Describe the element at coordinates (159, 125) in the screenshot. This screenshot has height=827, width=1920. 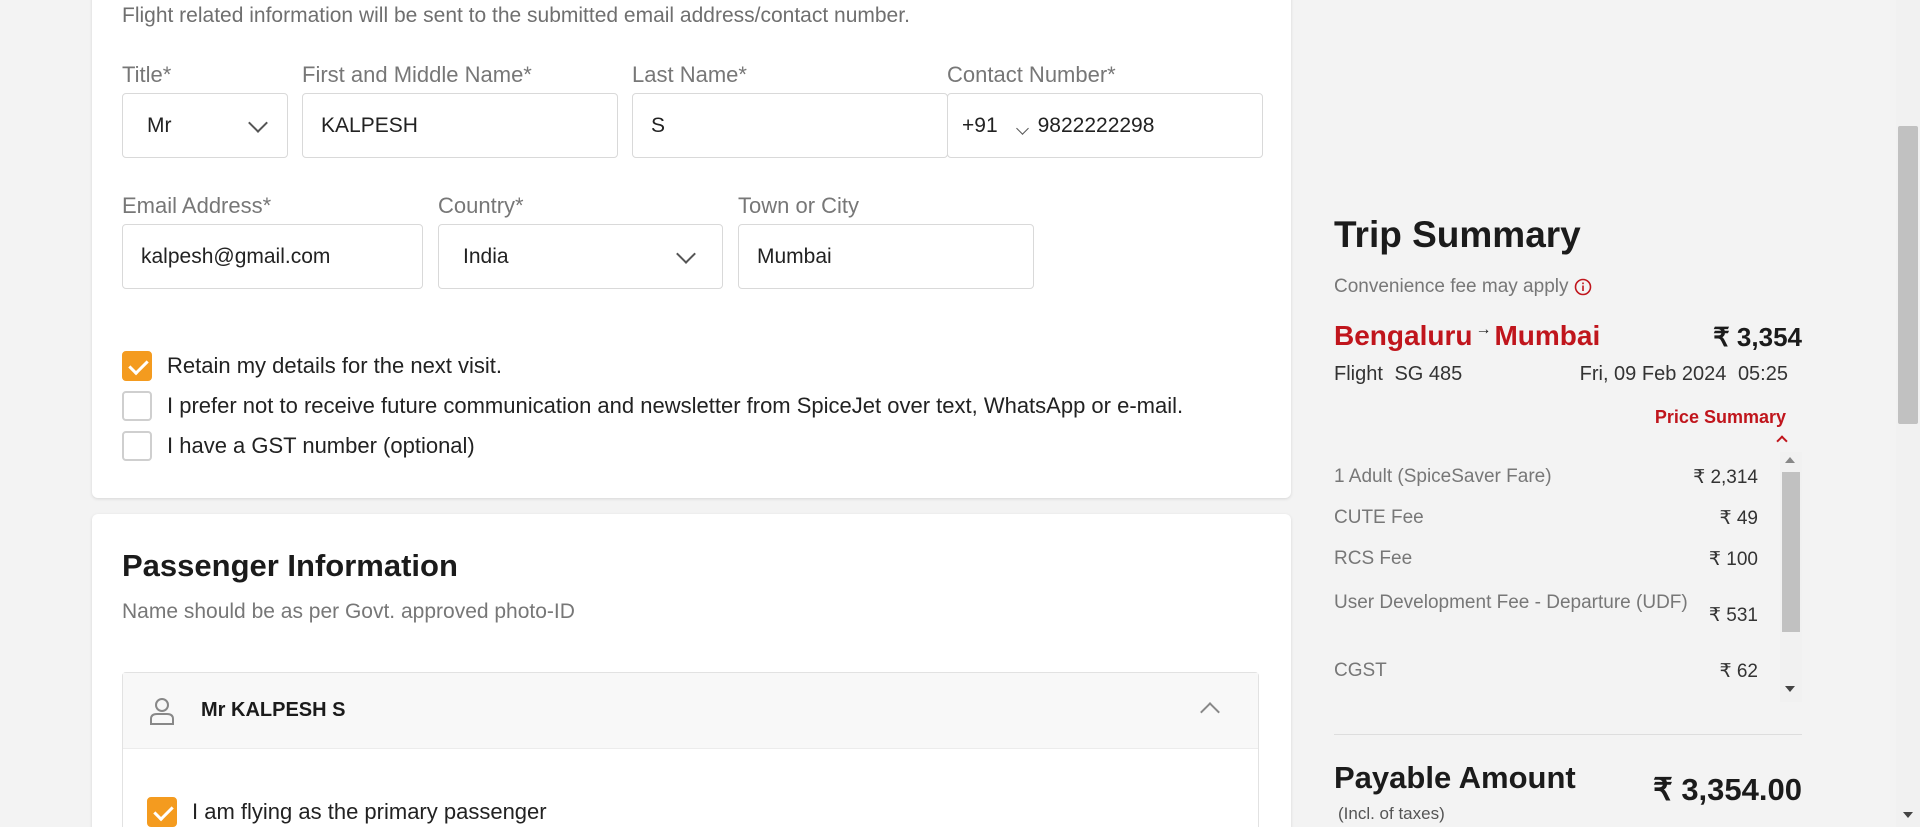
I see `title-value: Mr` at that location.